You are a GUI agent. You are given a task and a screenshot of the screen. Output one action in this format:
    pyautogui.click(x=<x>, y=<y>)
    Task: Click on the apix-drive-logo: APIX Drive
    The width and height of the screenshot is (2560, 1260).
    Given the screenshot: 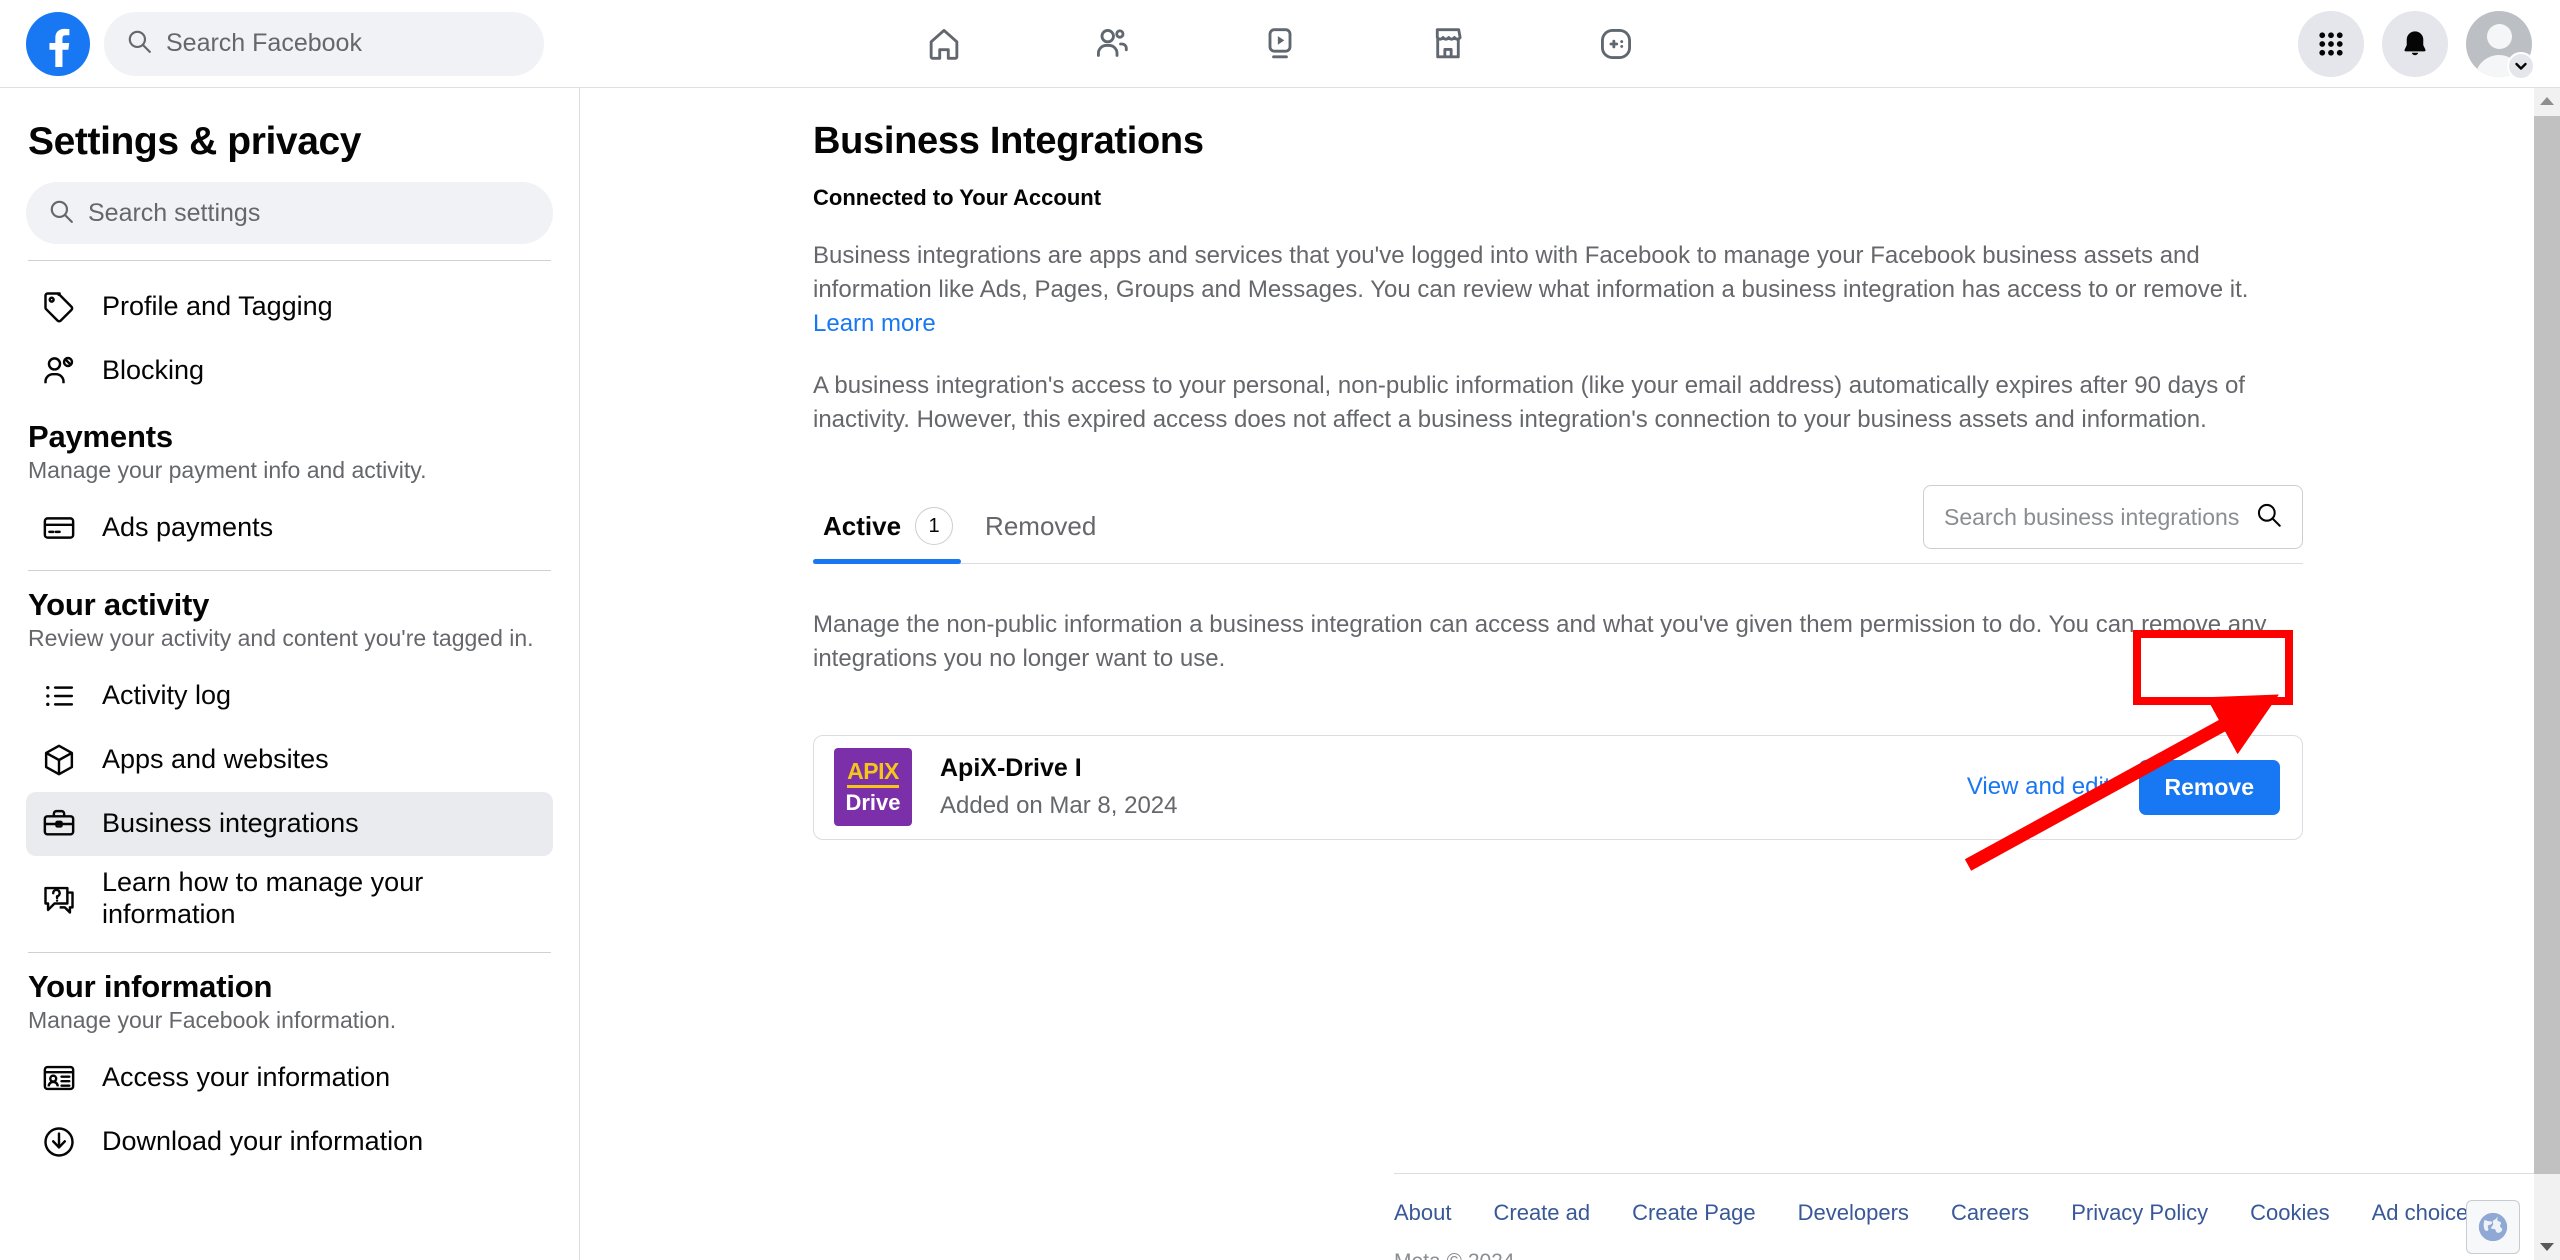 What is the action you would take?
    pyautogui.click(x=873, y=787)
    